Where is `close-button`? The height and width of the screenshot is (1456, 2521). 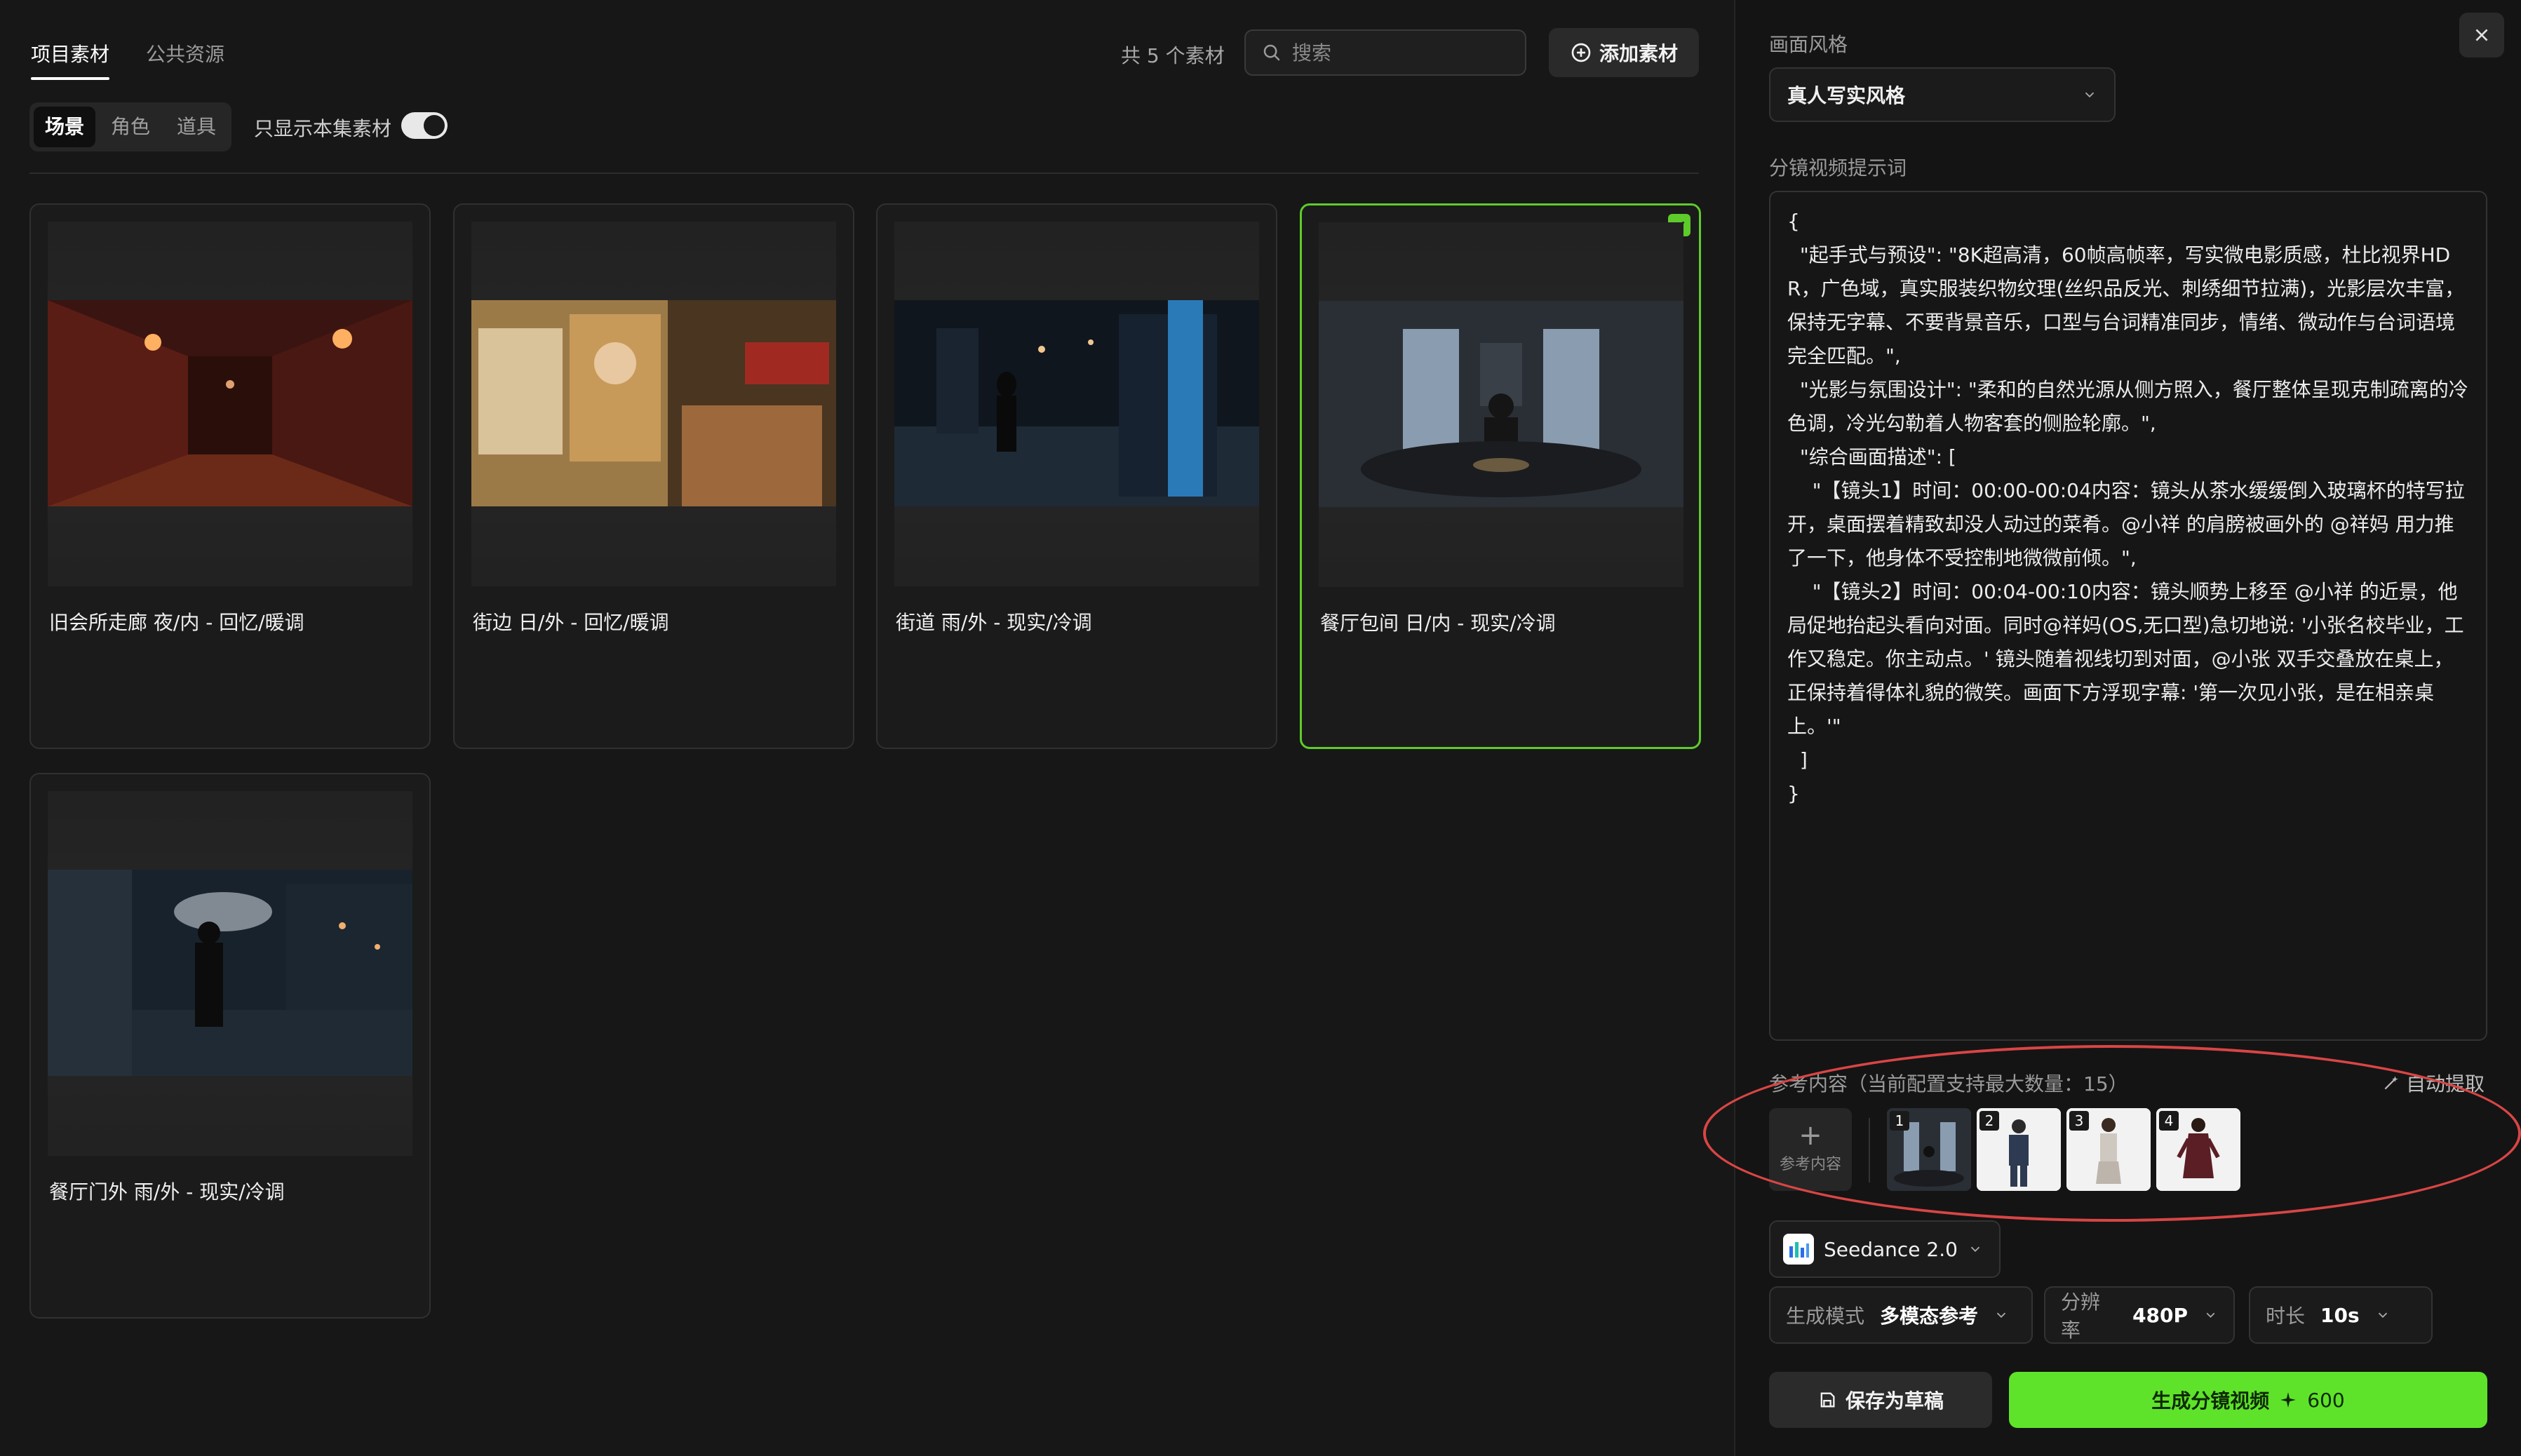
close-button is located at coordinates (2481, 35).